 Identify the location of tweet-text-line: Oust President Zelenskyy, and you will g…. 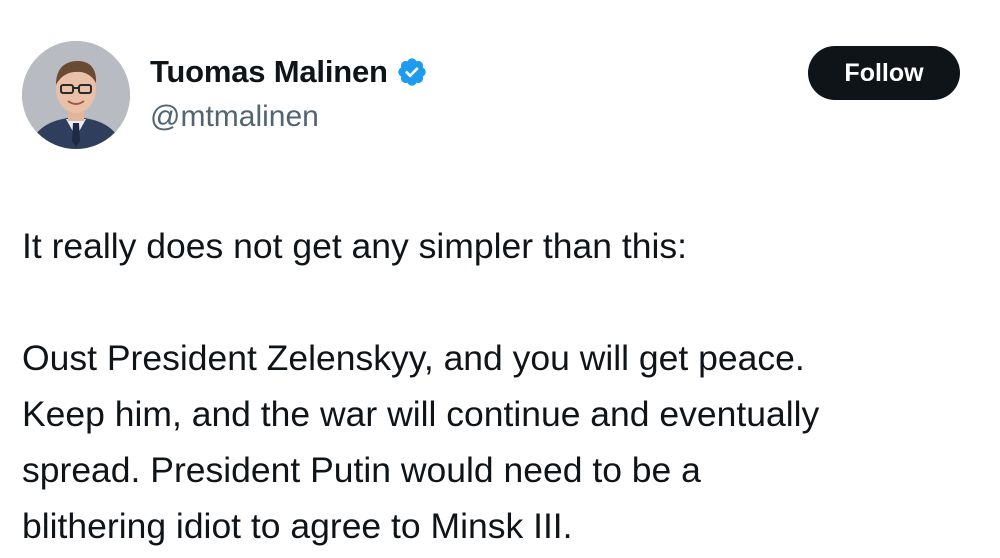
(413, 358).